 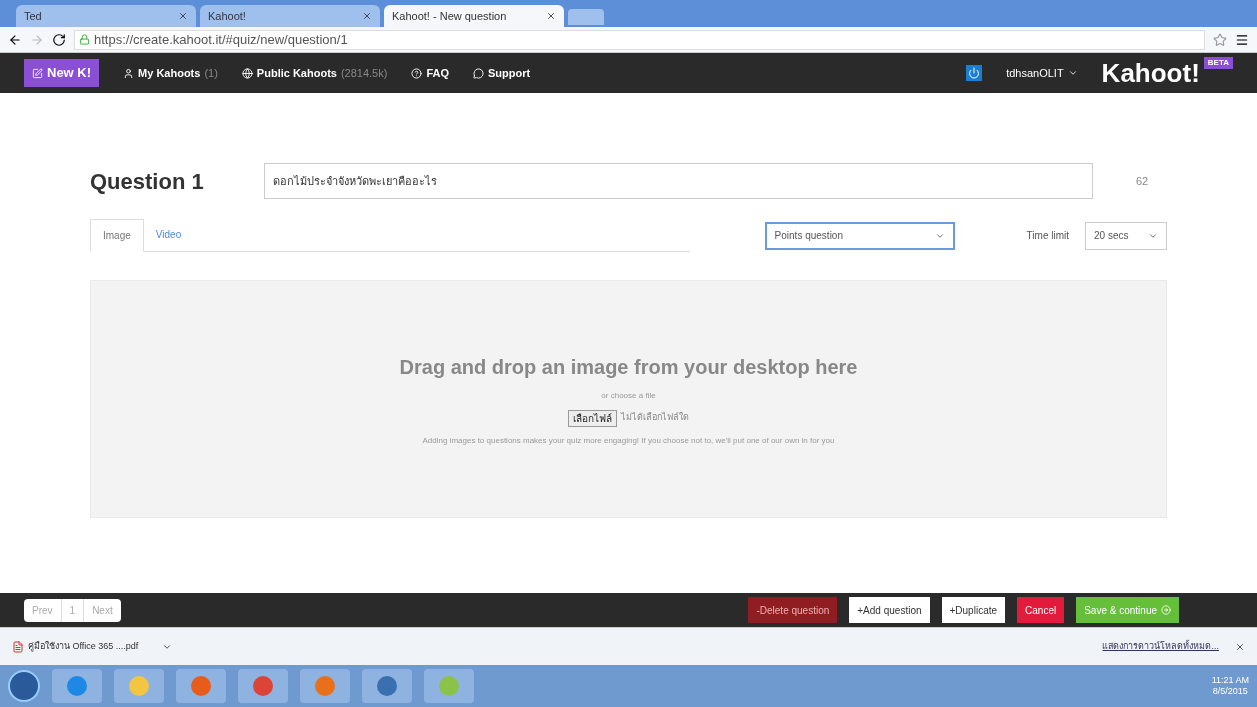 What do you see at coordinates (170, 73) in the screenshot?
I see `nav-link: My Kahoots (1)` at bounding box center [170, 73].